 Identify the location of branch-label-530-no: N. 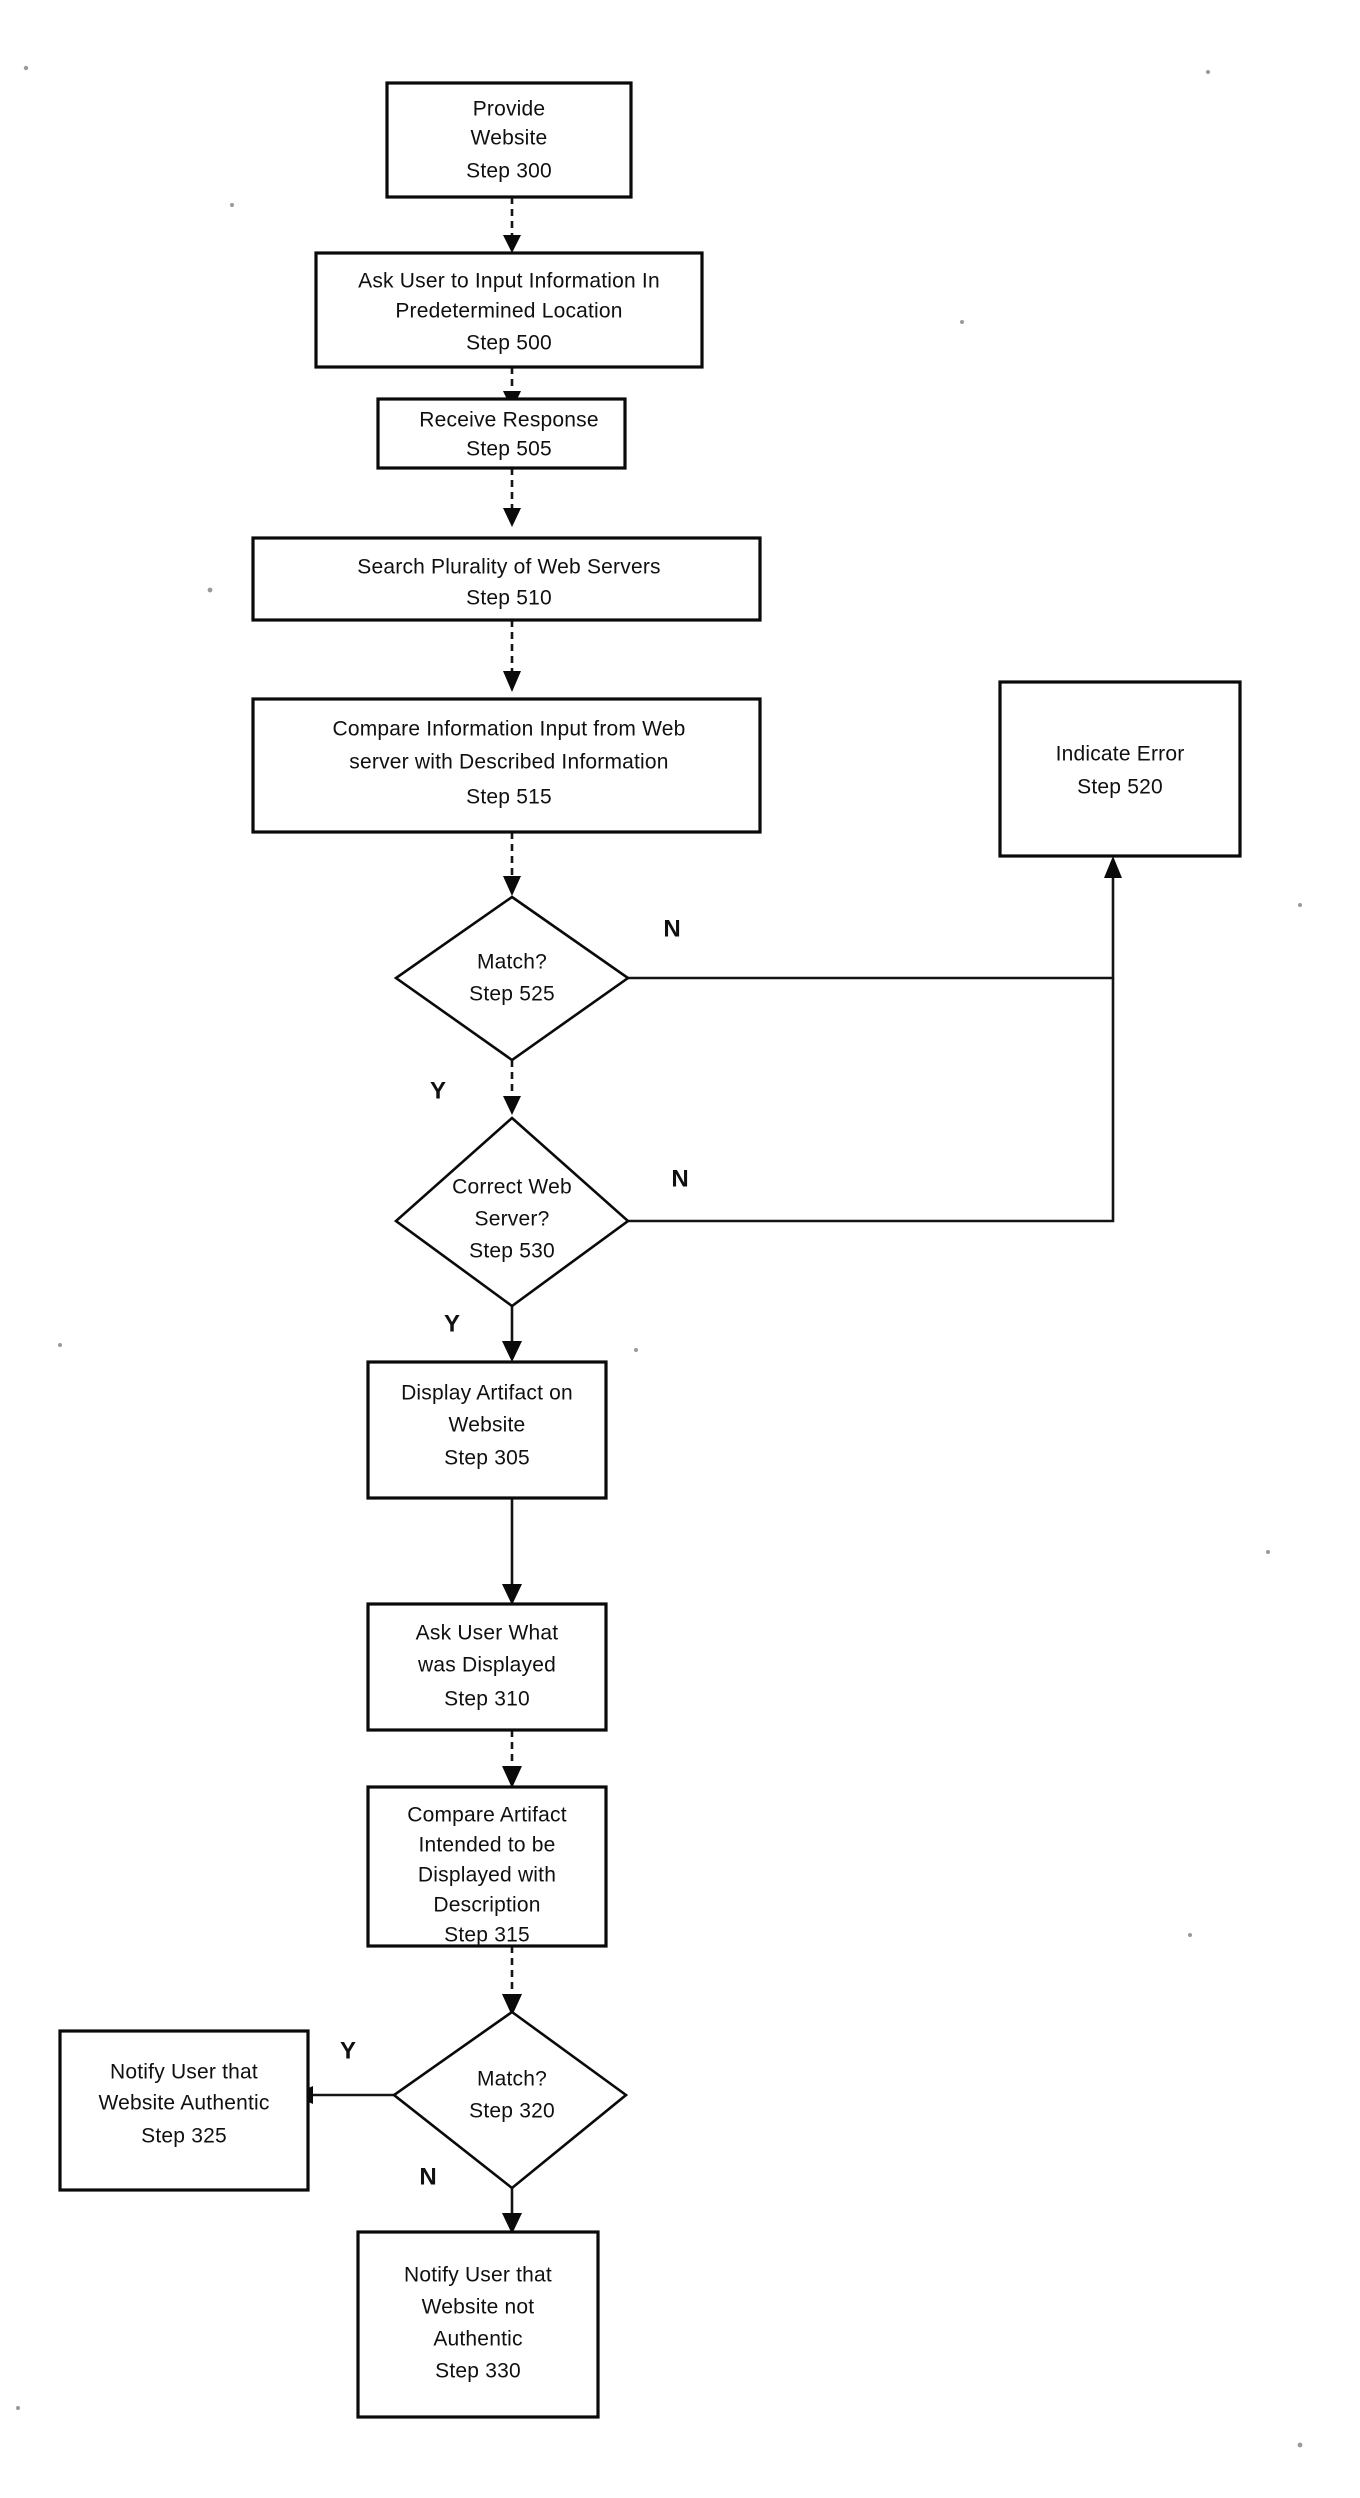
(679, 1178).